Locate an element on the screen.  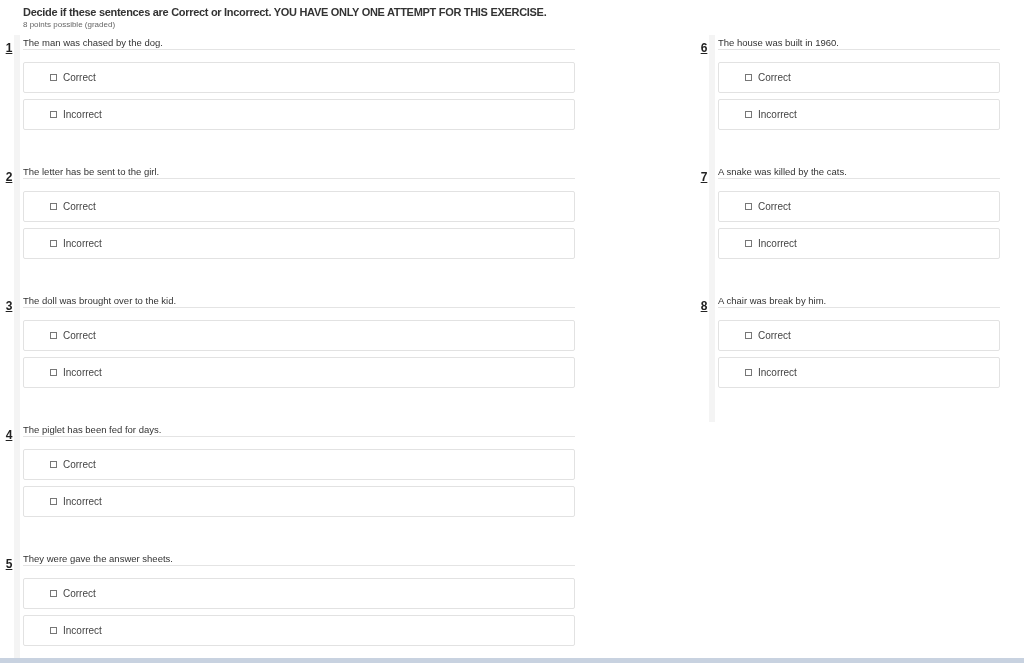
question-sentence: The piglet has been fed for days. is located at coordinates (92, 429).